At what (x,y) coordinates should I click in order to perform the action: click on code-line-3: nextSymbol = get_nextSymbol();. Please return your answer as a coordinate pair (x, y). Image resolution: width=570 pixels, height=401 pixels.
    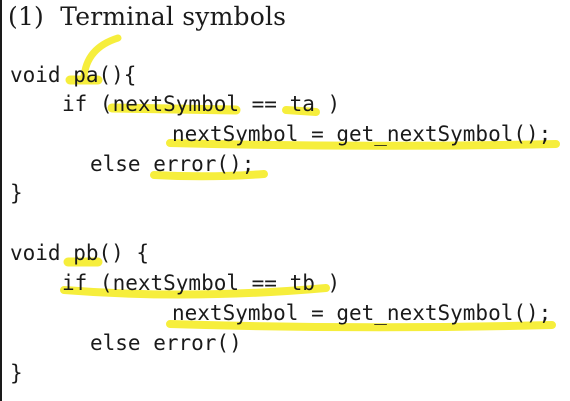
    Looking at the image, I should click on (362, 134).